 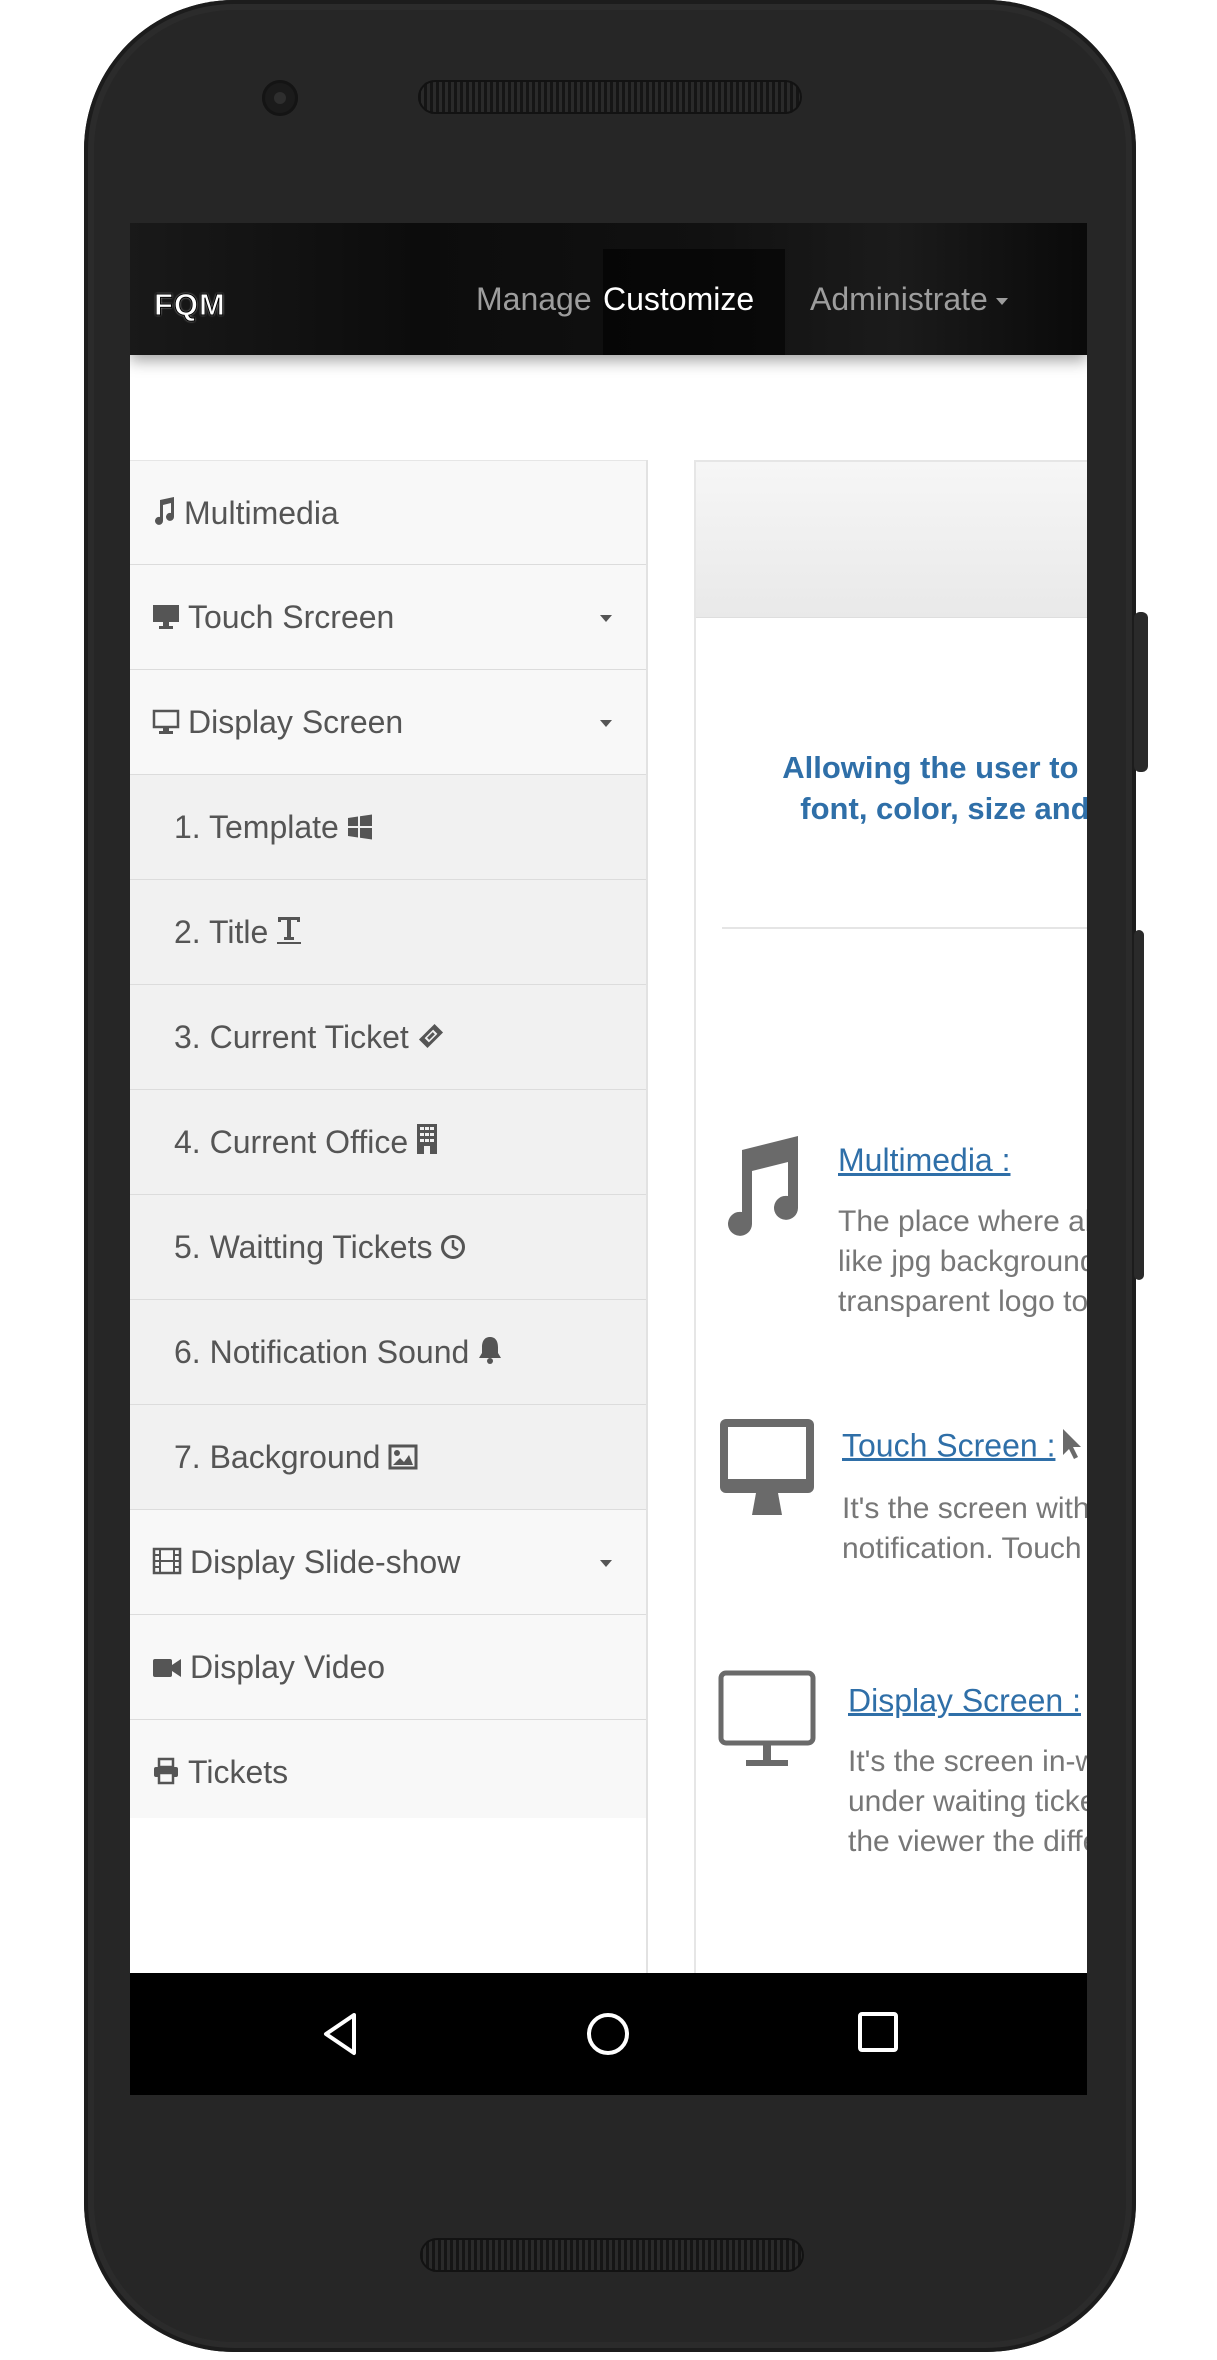 I want to click on sidebar-item-row: 3. Current Ticket, so click(x=309, y=1037).